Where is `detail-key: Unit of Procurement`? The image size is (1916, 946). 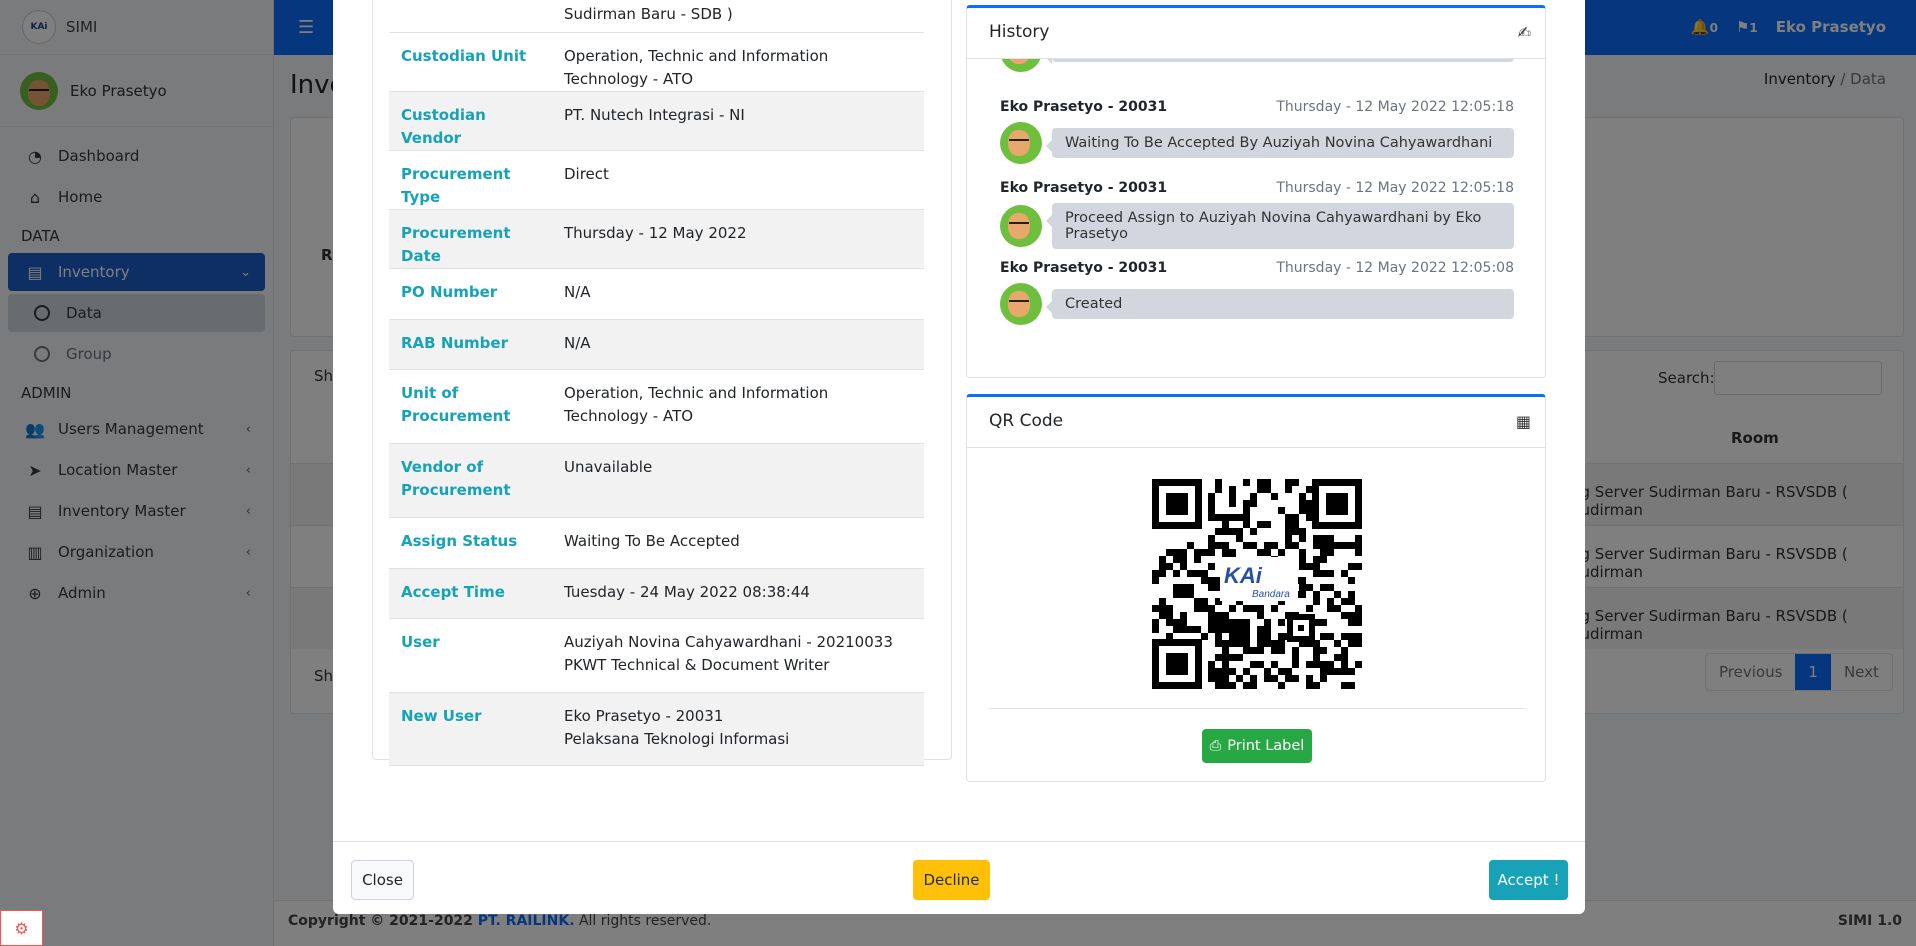
detail-key: Unit of Procurement is located at coordinates (456, 404).